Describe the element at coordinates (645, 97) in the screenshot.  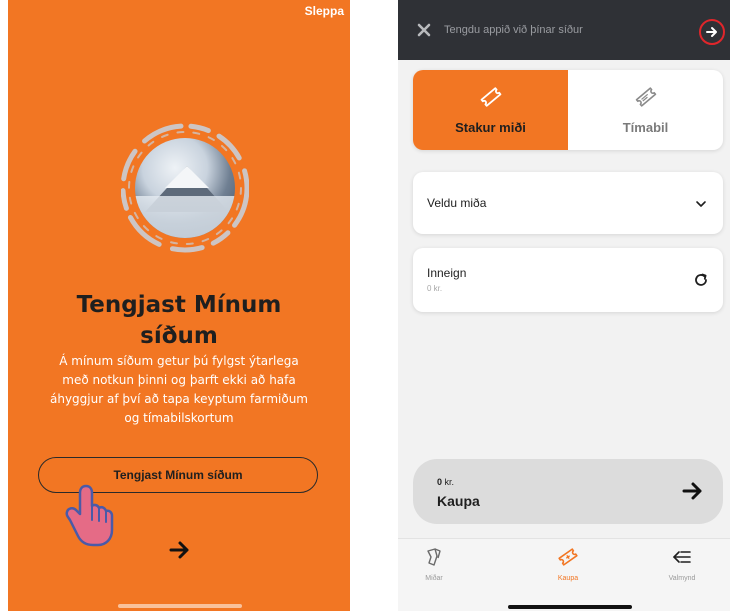
I see `calendar-ticket-icon` at that location.